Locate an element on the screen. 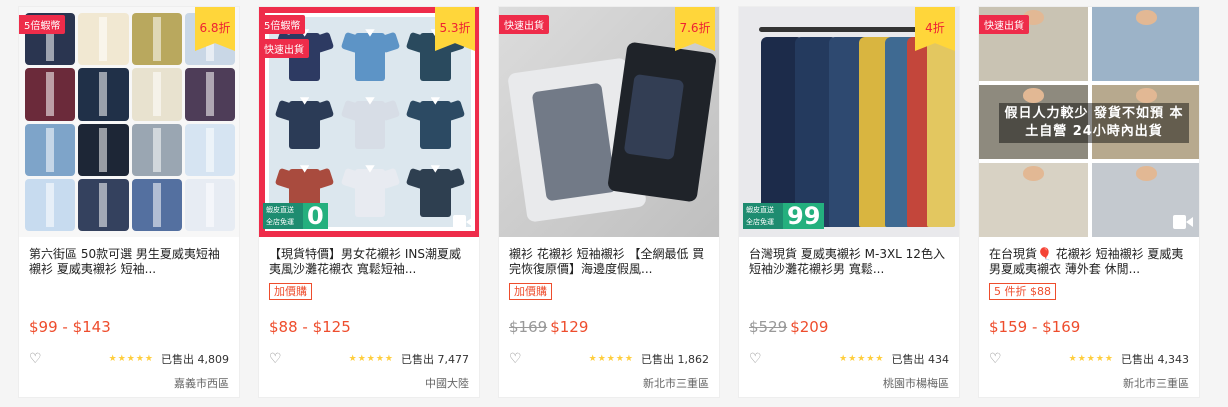 This screenshot has width=1228, height=407. product-image: 5倍蝦幣 快速出貨 5.3折 蝦皮直送 全店免運 0 is located at coordinates (369, 122).